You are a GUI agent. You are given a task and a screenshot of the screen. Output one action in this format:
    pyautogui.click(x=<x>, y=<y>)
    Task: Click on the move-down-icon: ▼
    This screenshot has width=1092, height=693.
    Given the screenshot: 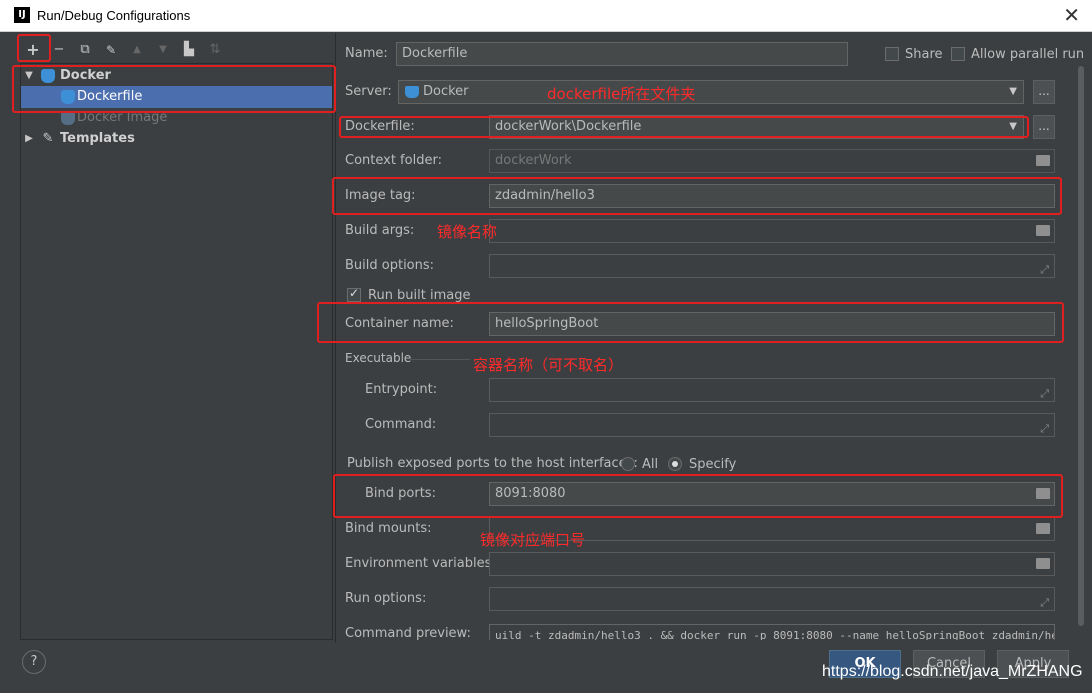 What is the action you would take?
    pyautogui.click(x=163, y=50)
    